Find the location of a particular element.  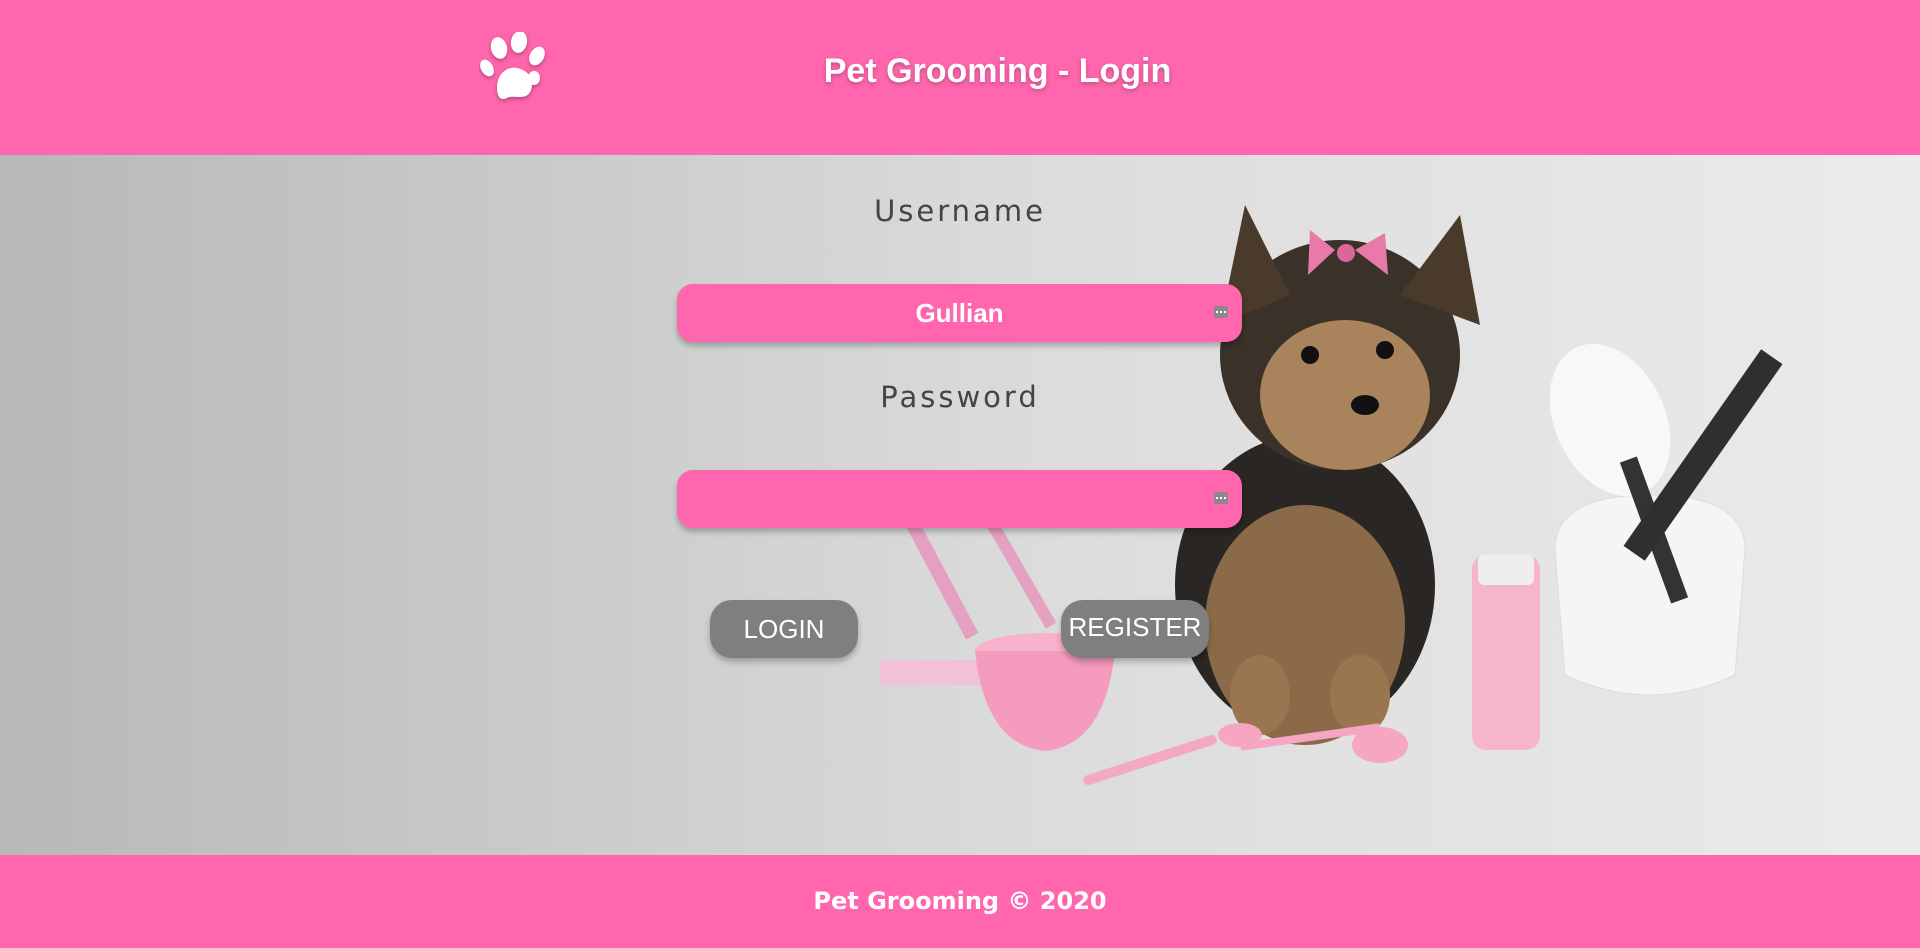

username-value: Gullian is located at coordinates (959, 313).